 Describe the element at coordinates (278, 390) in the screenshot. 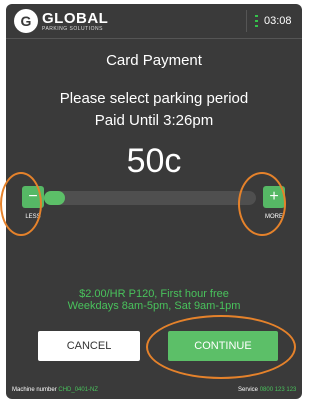

I see `service-number-value: 0800 123 123` at that location.